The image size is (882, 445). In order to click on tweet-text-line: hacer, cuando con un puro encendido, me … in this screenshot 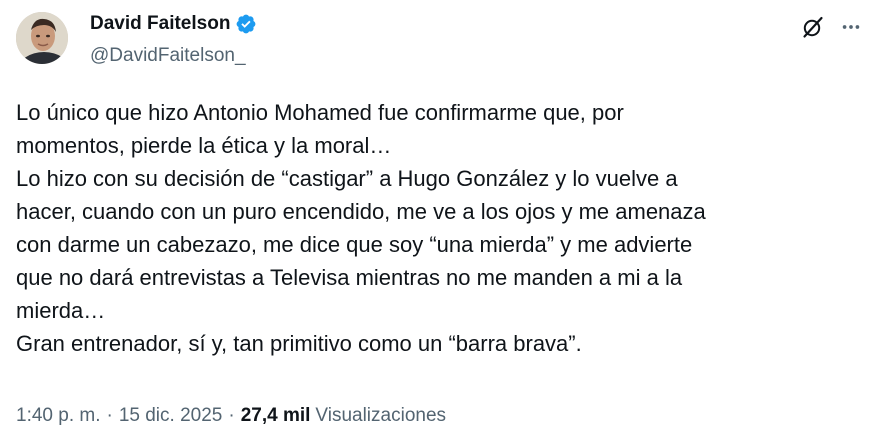, I will do `click(361, 211)`.